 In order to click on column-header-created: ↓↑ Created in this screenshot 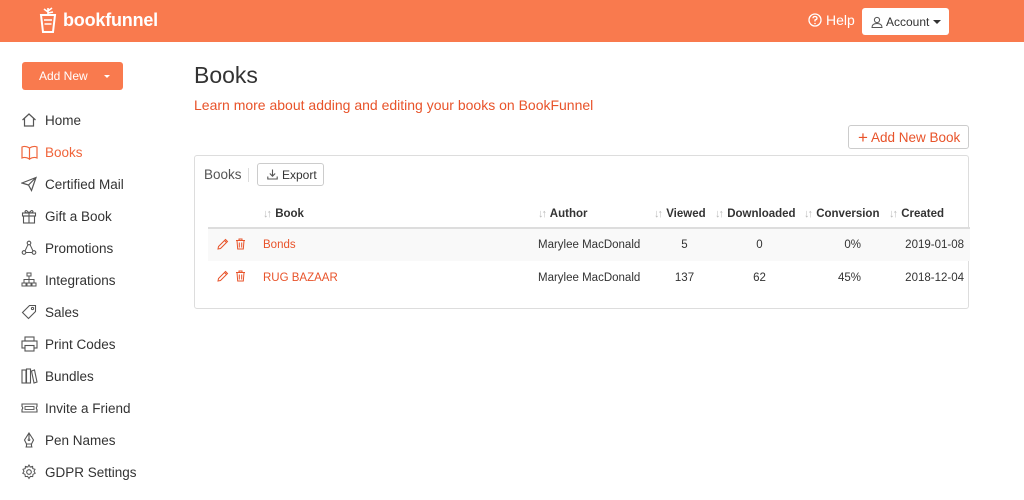, I will do `click(929, 215)`.